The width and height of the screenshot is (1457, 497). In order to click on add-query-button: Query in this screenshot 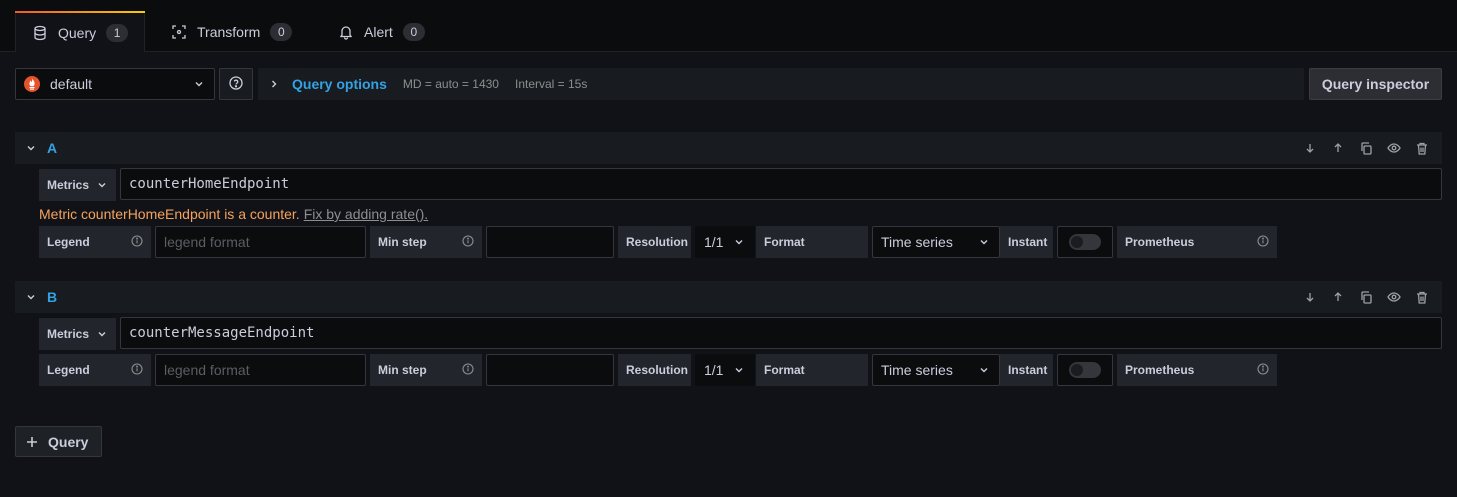, I will do `click(58, 441)`.